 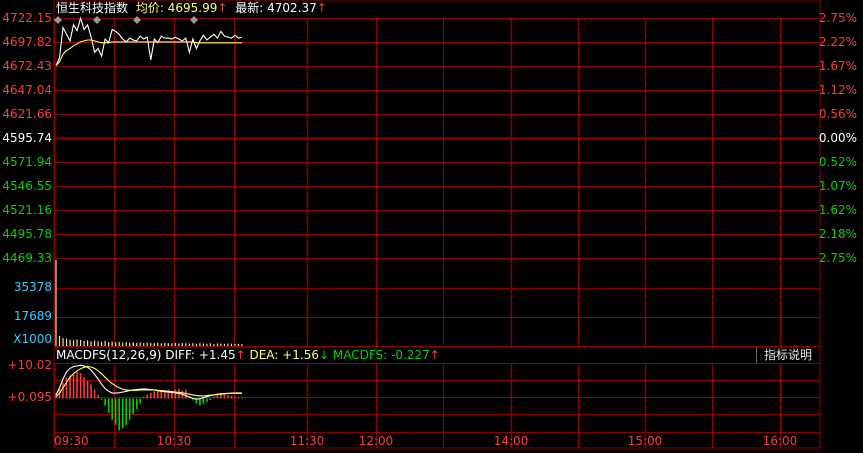 What do you see at coordinates (27, 186) in the screenshot?
I see `price-tick-label: 4546.55` at bounding box center [27, 186].